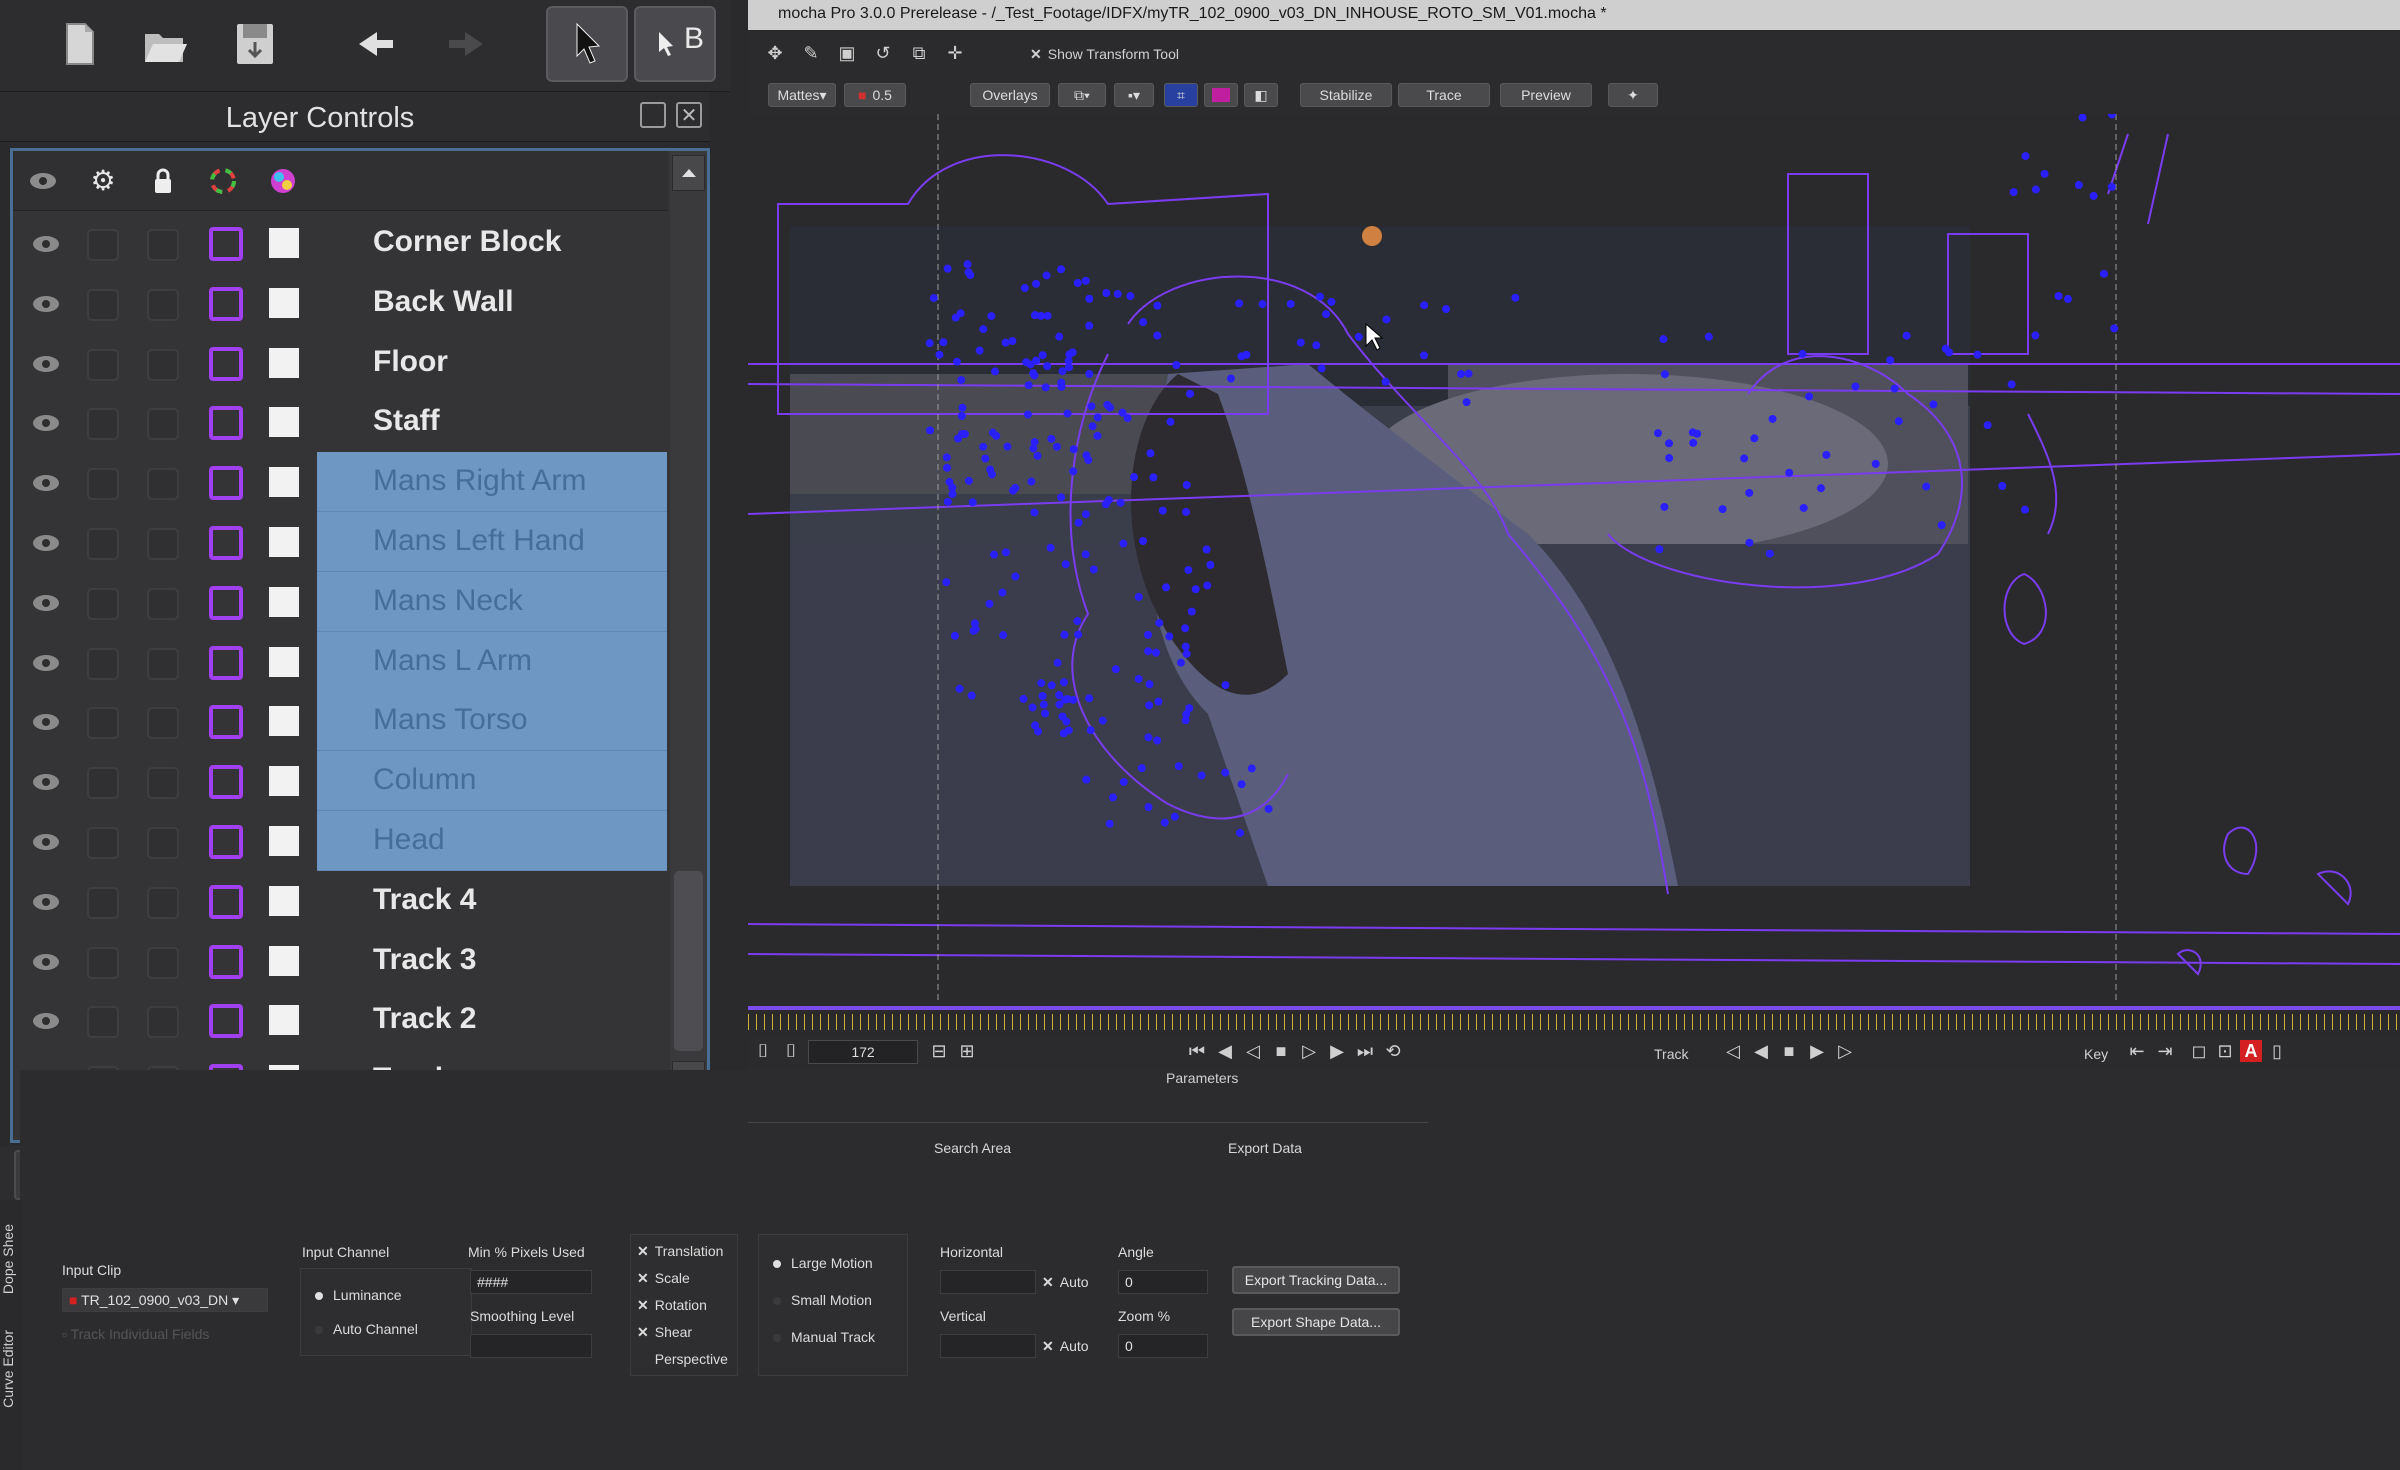 This screenshot has width=2400, height=1470. I want to click on layer-row: Mans L Arm, so click(340, 661).